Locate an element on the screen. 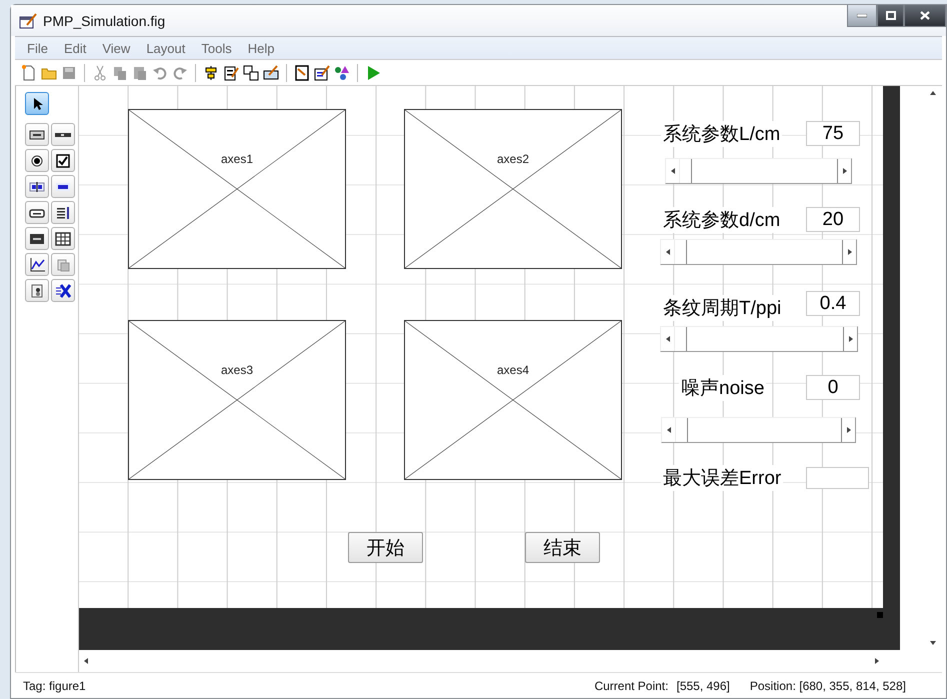  current-point-label: Current Point: is located at coordinates (631, 685).